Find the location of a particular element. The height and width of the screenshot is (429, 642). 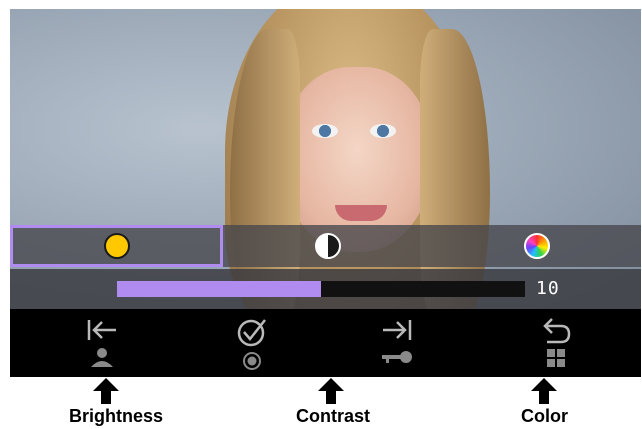

grid-icon is located at coordinates (556, 358).